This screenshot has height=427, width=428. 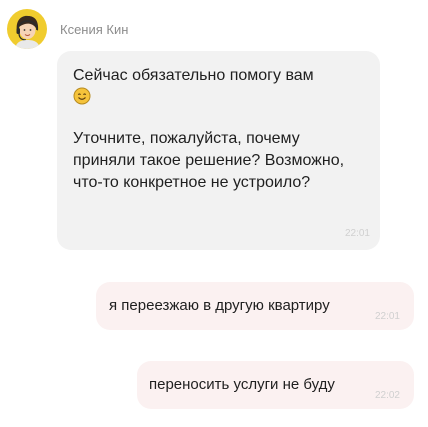 I want to click on outgoing-message: я переезжаю в другую квартиру 22:01, so click(x=255, y=306).